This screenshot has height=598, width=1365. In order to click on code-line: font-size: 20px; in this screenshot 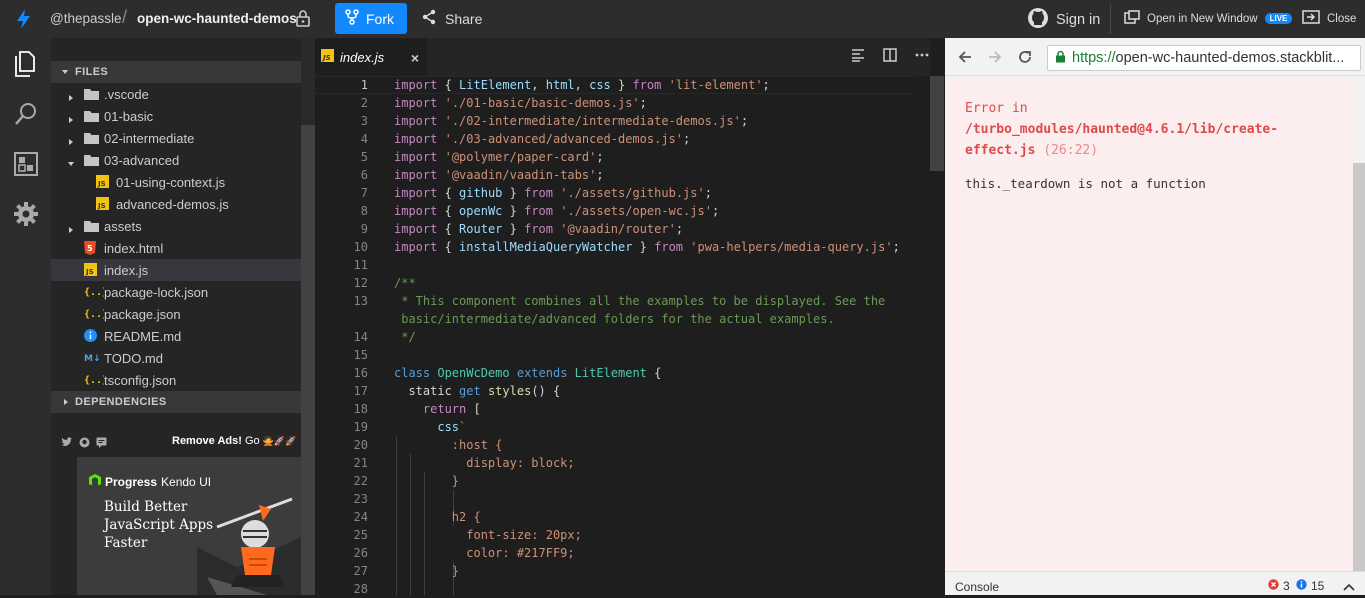, I will do `click(488, 535)`.